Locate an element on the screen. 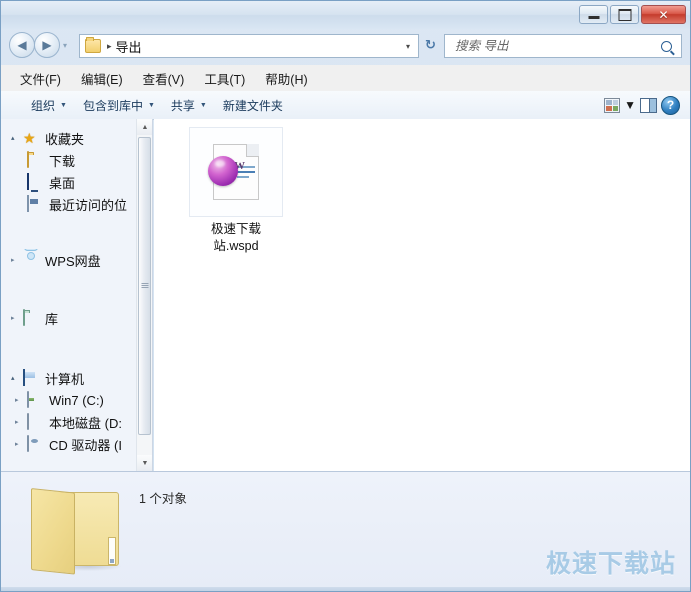  history-dropdown-icon: ▾ is located at coordinates (65, 45).